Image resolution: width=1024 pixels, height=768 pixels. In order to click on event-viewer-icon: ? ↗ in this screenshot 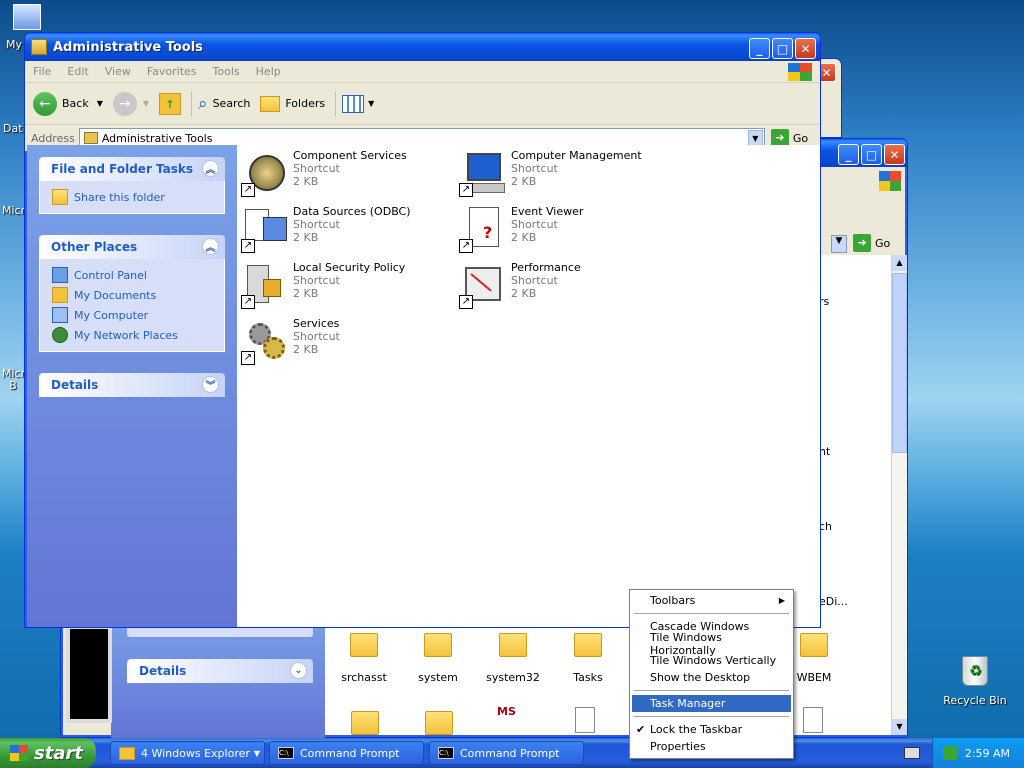, I will do `click(483, 229)`.